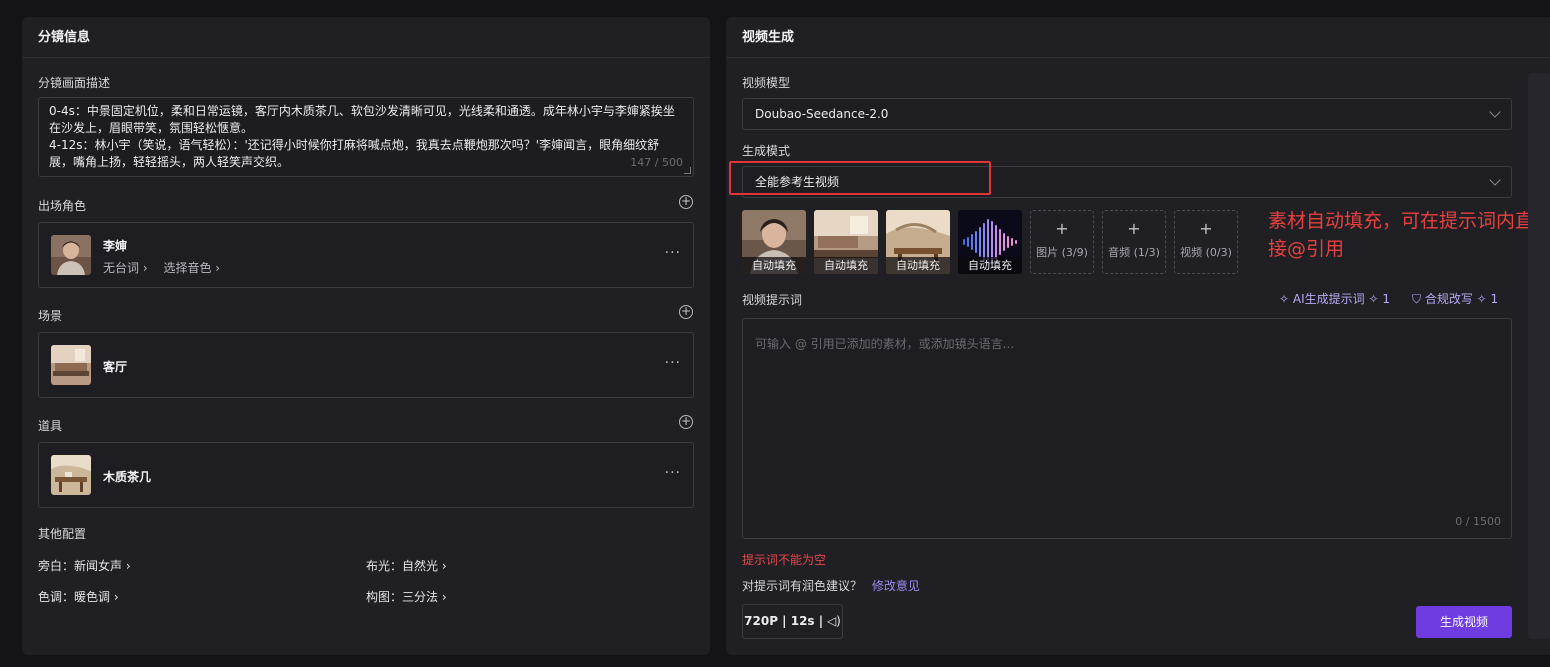 The width and height of the screenshot is (1550, 667). I want to click on character-name: 李婶, so click(115, 246).